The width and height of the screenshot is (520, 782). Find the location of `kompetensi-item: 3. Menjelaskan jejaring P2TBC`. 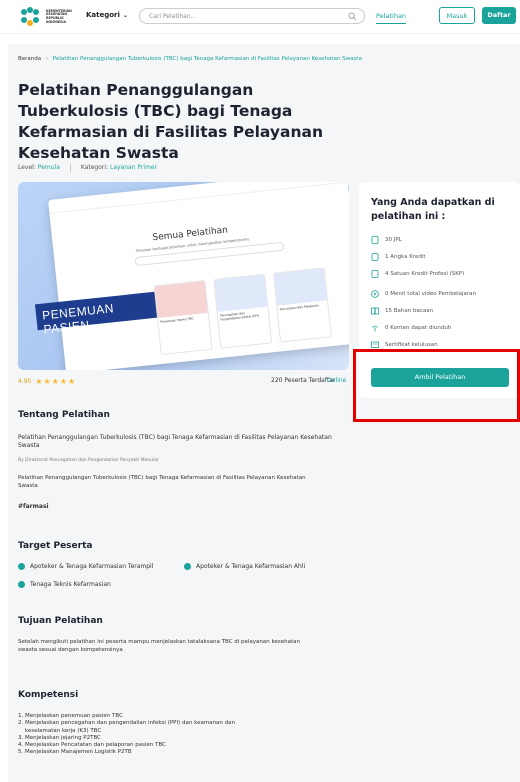

kompetensi-item: 3. Menjelaskan jejaring P2TBC is located at coordinates (59, 737).